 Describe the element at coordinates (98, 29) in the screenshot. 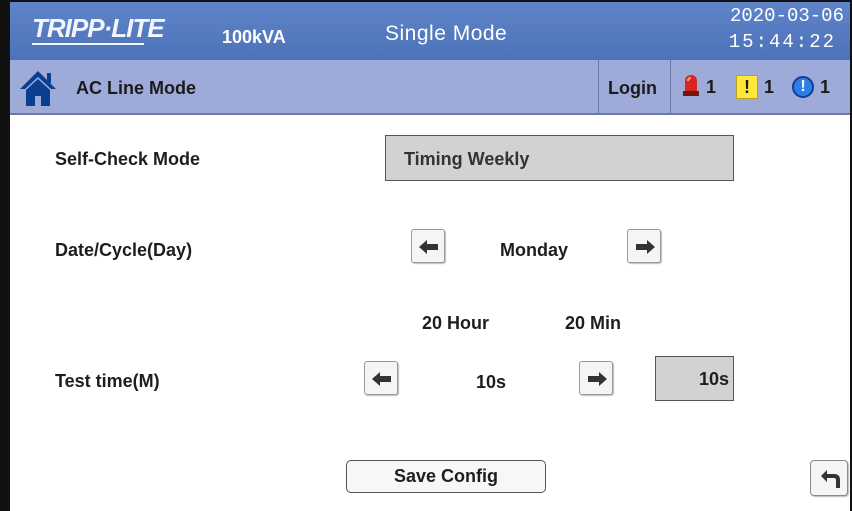

I see `brand-logo: TRIPP·LITE` at that location.